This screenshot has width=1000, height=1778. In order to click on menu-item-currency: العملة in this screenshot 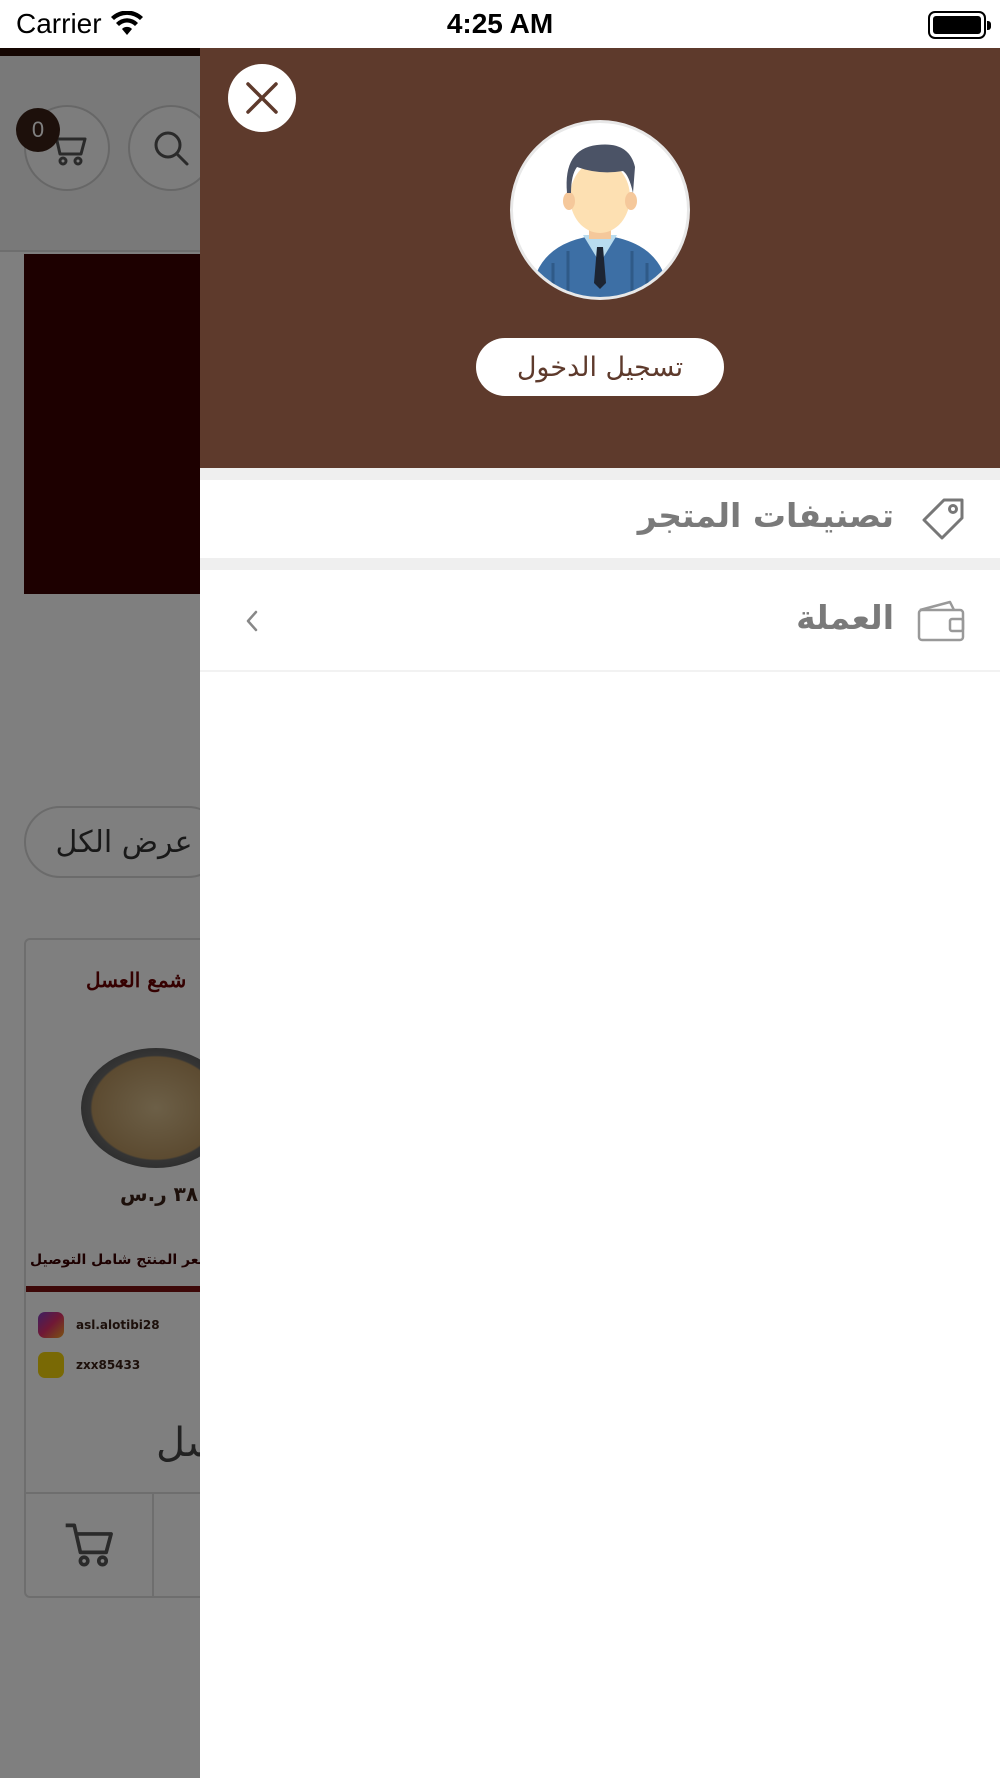, I will do `click(600, 620)`.